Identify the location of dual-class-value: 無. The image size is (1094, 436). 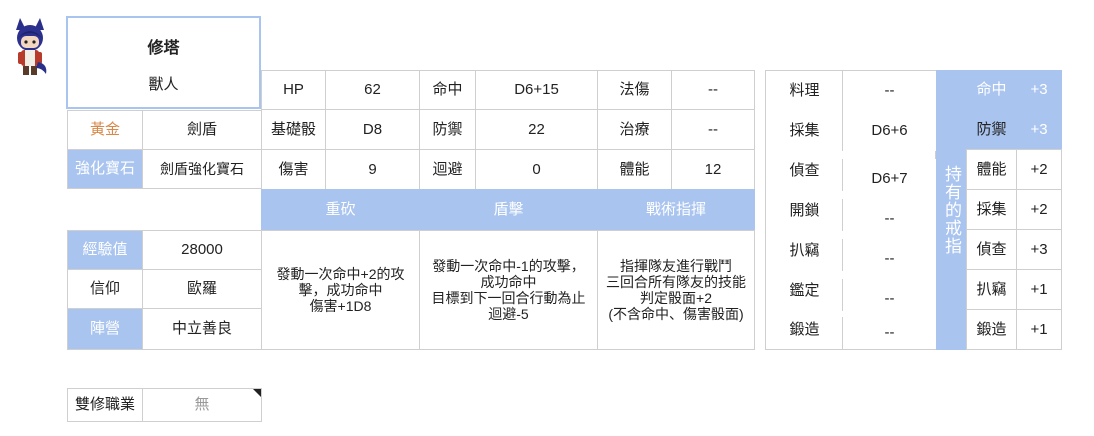
(202, 404).